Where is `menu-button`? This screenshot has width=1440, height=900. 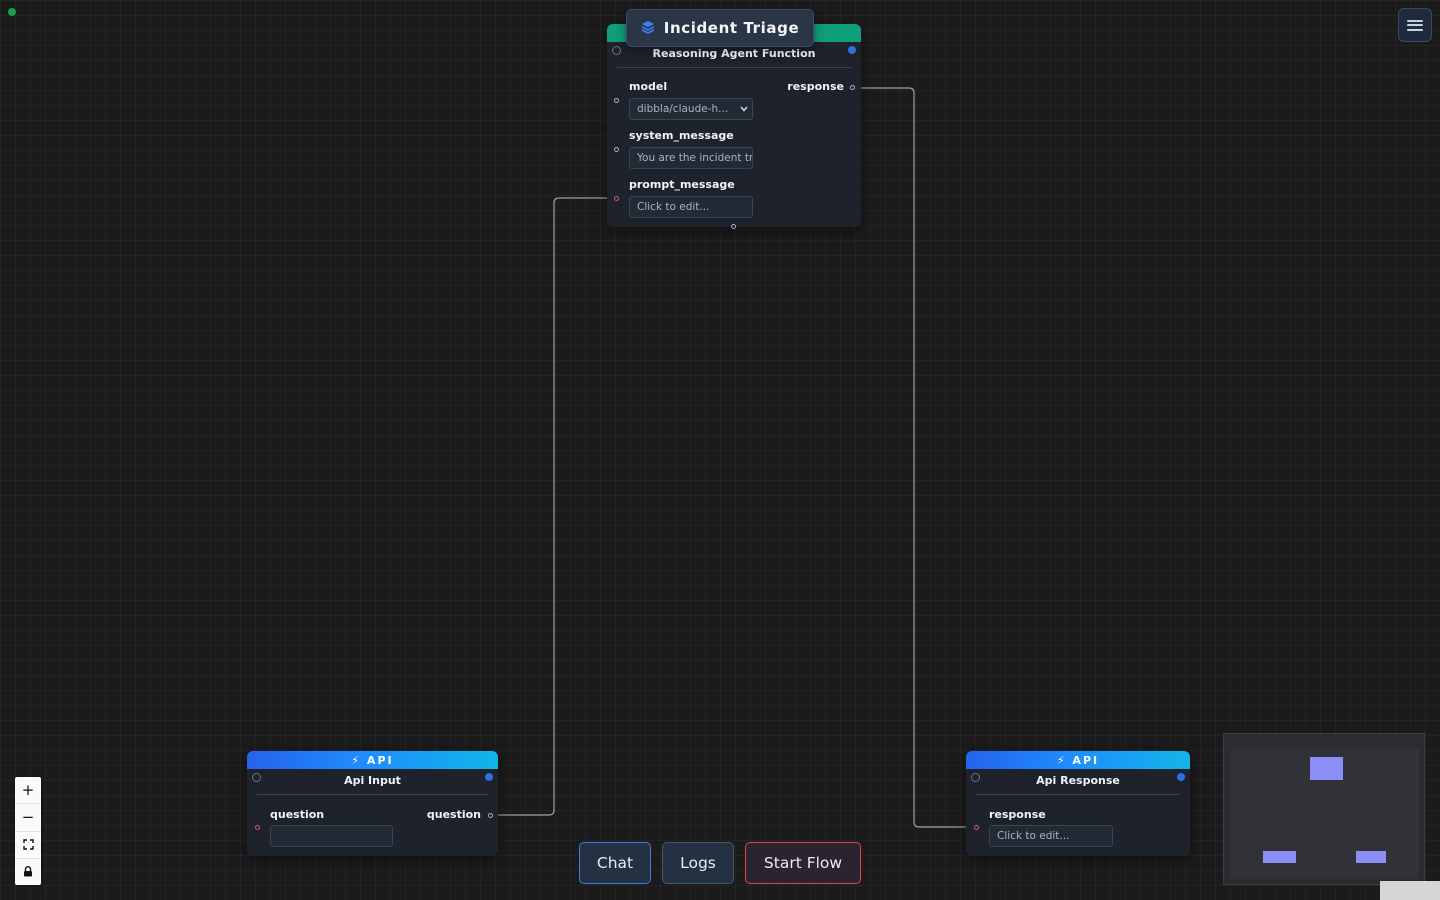 menu-button is located at coordinates (1415, 25).